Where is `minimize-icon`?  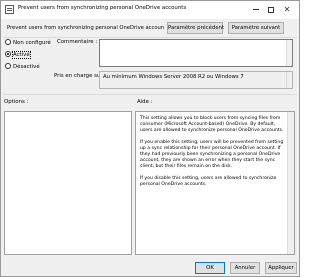 minimize-icon is located at coordinates (256, 9).